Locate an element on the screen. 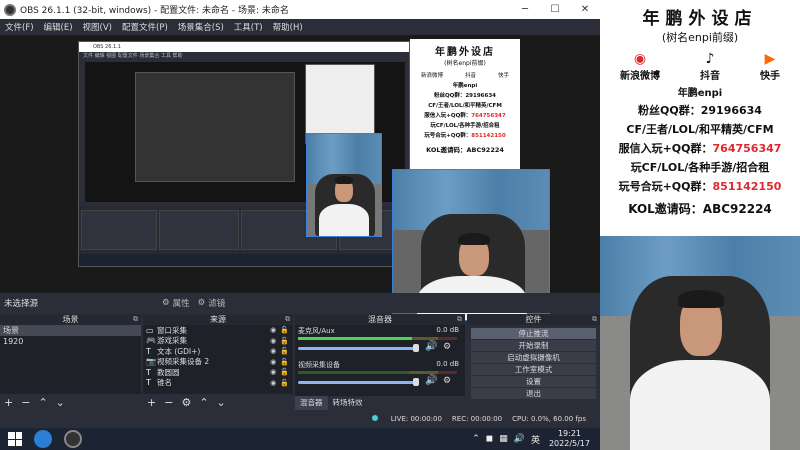 Image resolution: width=800 pixels, height=450 pixels. source-item: T 文本 (GDI+) ◉ 🔓 is located at coordinates (218, 351).